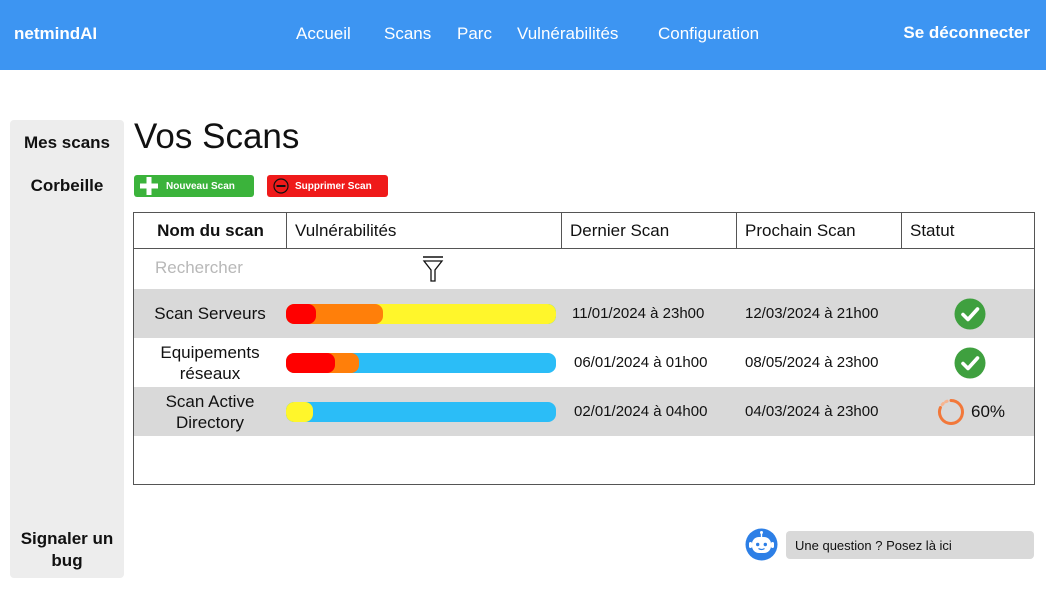 This screenshot has width=1046, height=592. What do you see at coordinates (638, 313) in the screenshot?
I see `last-scan-date: 11/01/2024 à 23h00` at bounding box center [638, 313].